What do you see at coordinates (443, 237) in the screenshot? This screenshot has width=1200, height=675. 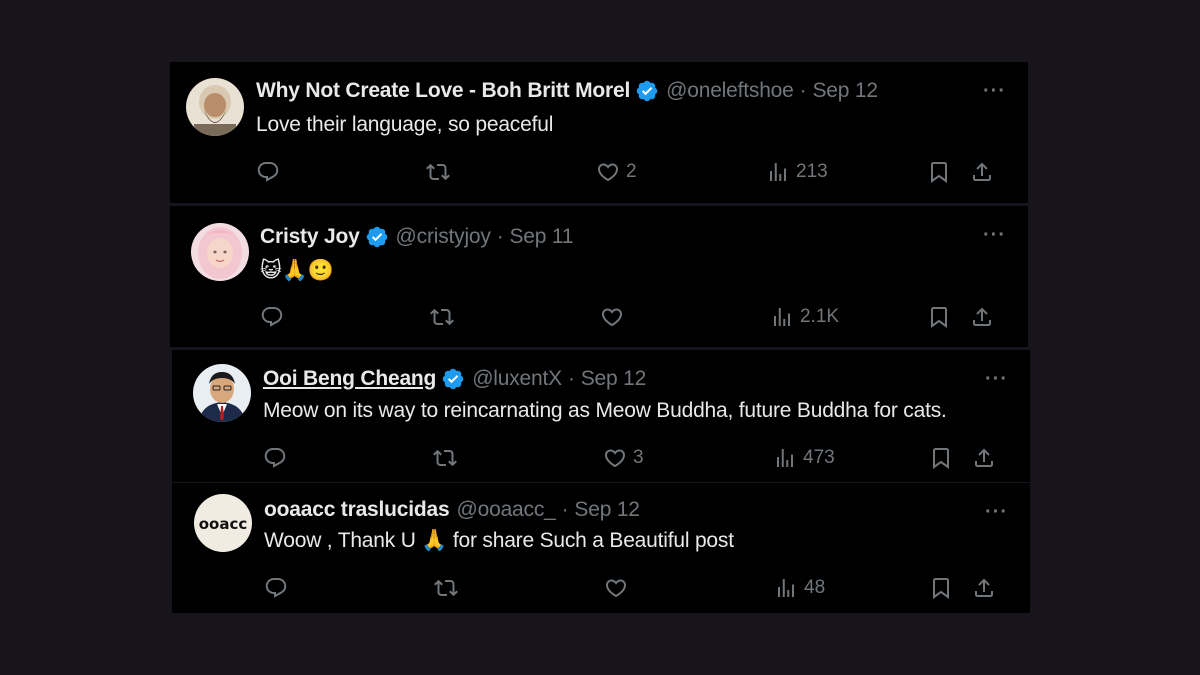 I see `user-handle: @cristyjoy` at bounding box center [443, 237].